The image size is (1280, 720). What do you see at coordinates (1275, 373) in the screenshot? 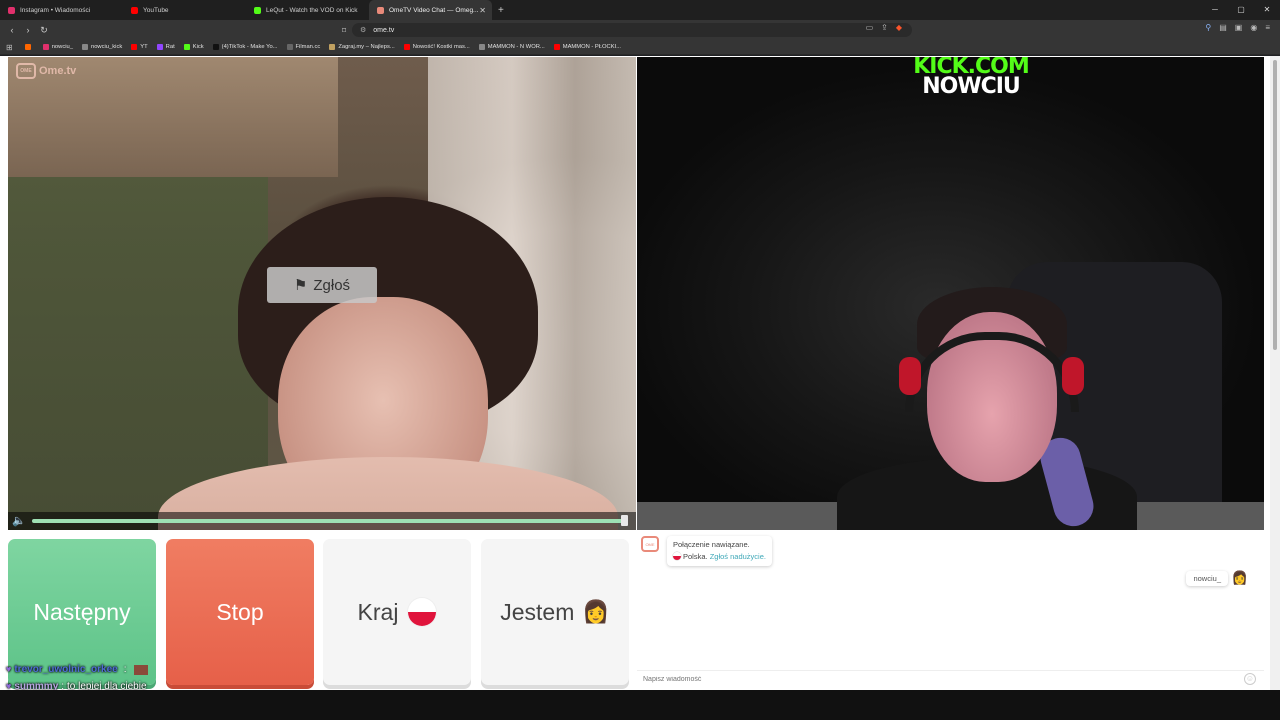
I see `page-scrollbar` at bounding box center [1275, 373].